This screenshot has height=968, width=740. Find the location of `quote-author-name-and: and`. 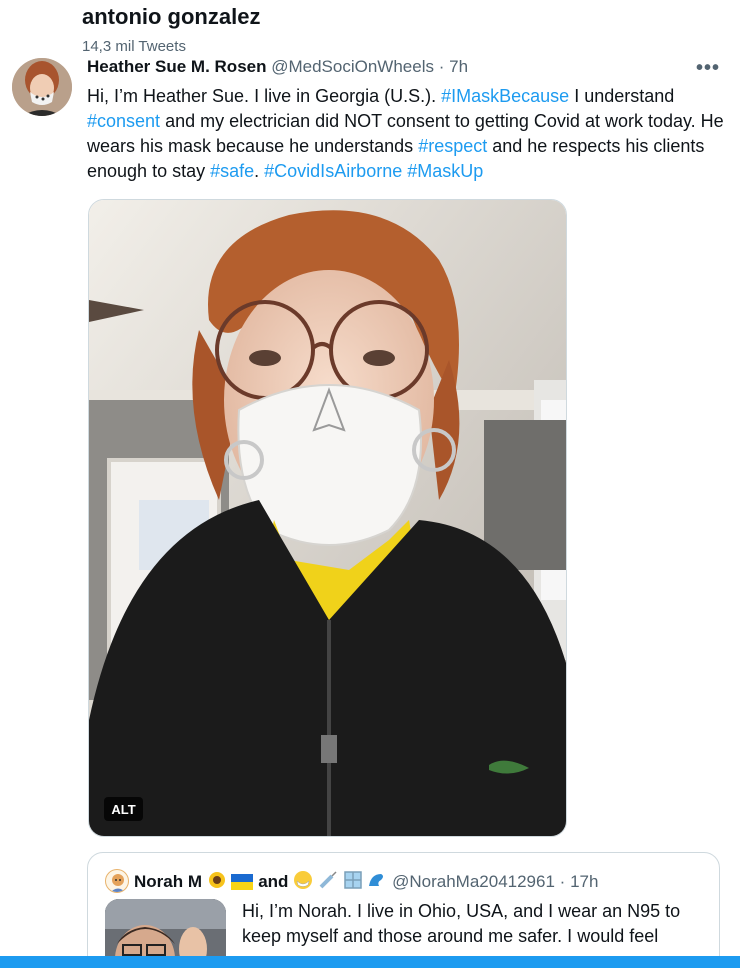

quote-author-name-and: and is located at coordinates (273, 881).